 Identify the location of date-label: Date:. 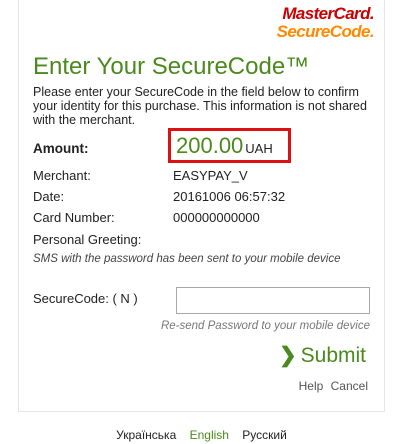
(49, 196).